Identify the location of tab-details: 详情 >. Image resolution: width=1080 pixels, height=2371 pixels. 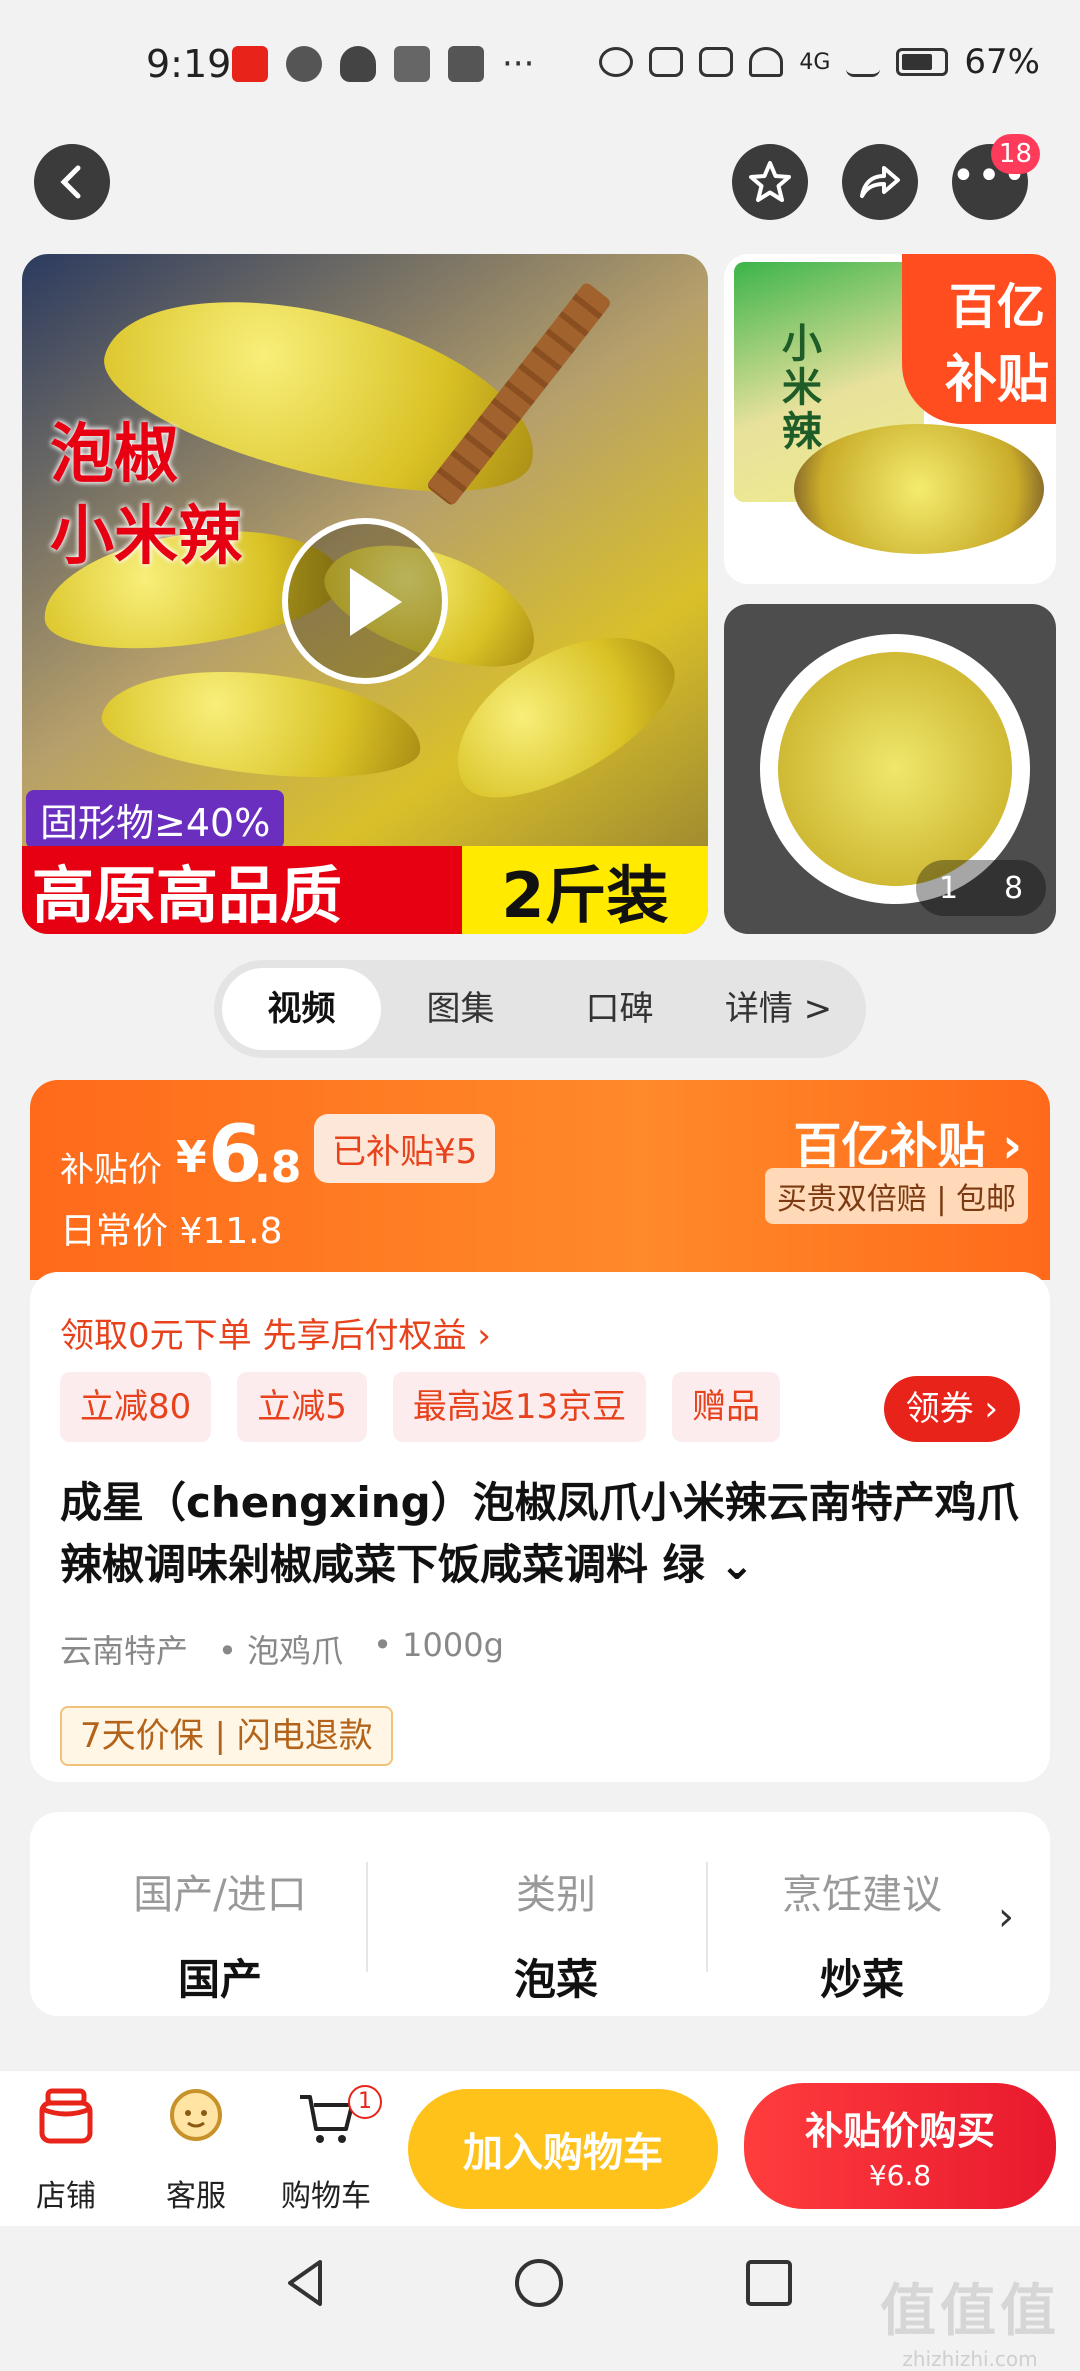
(778, 1009).